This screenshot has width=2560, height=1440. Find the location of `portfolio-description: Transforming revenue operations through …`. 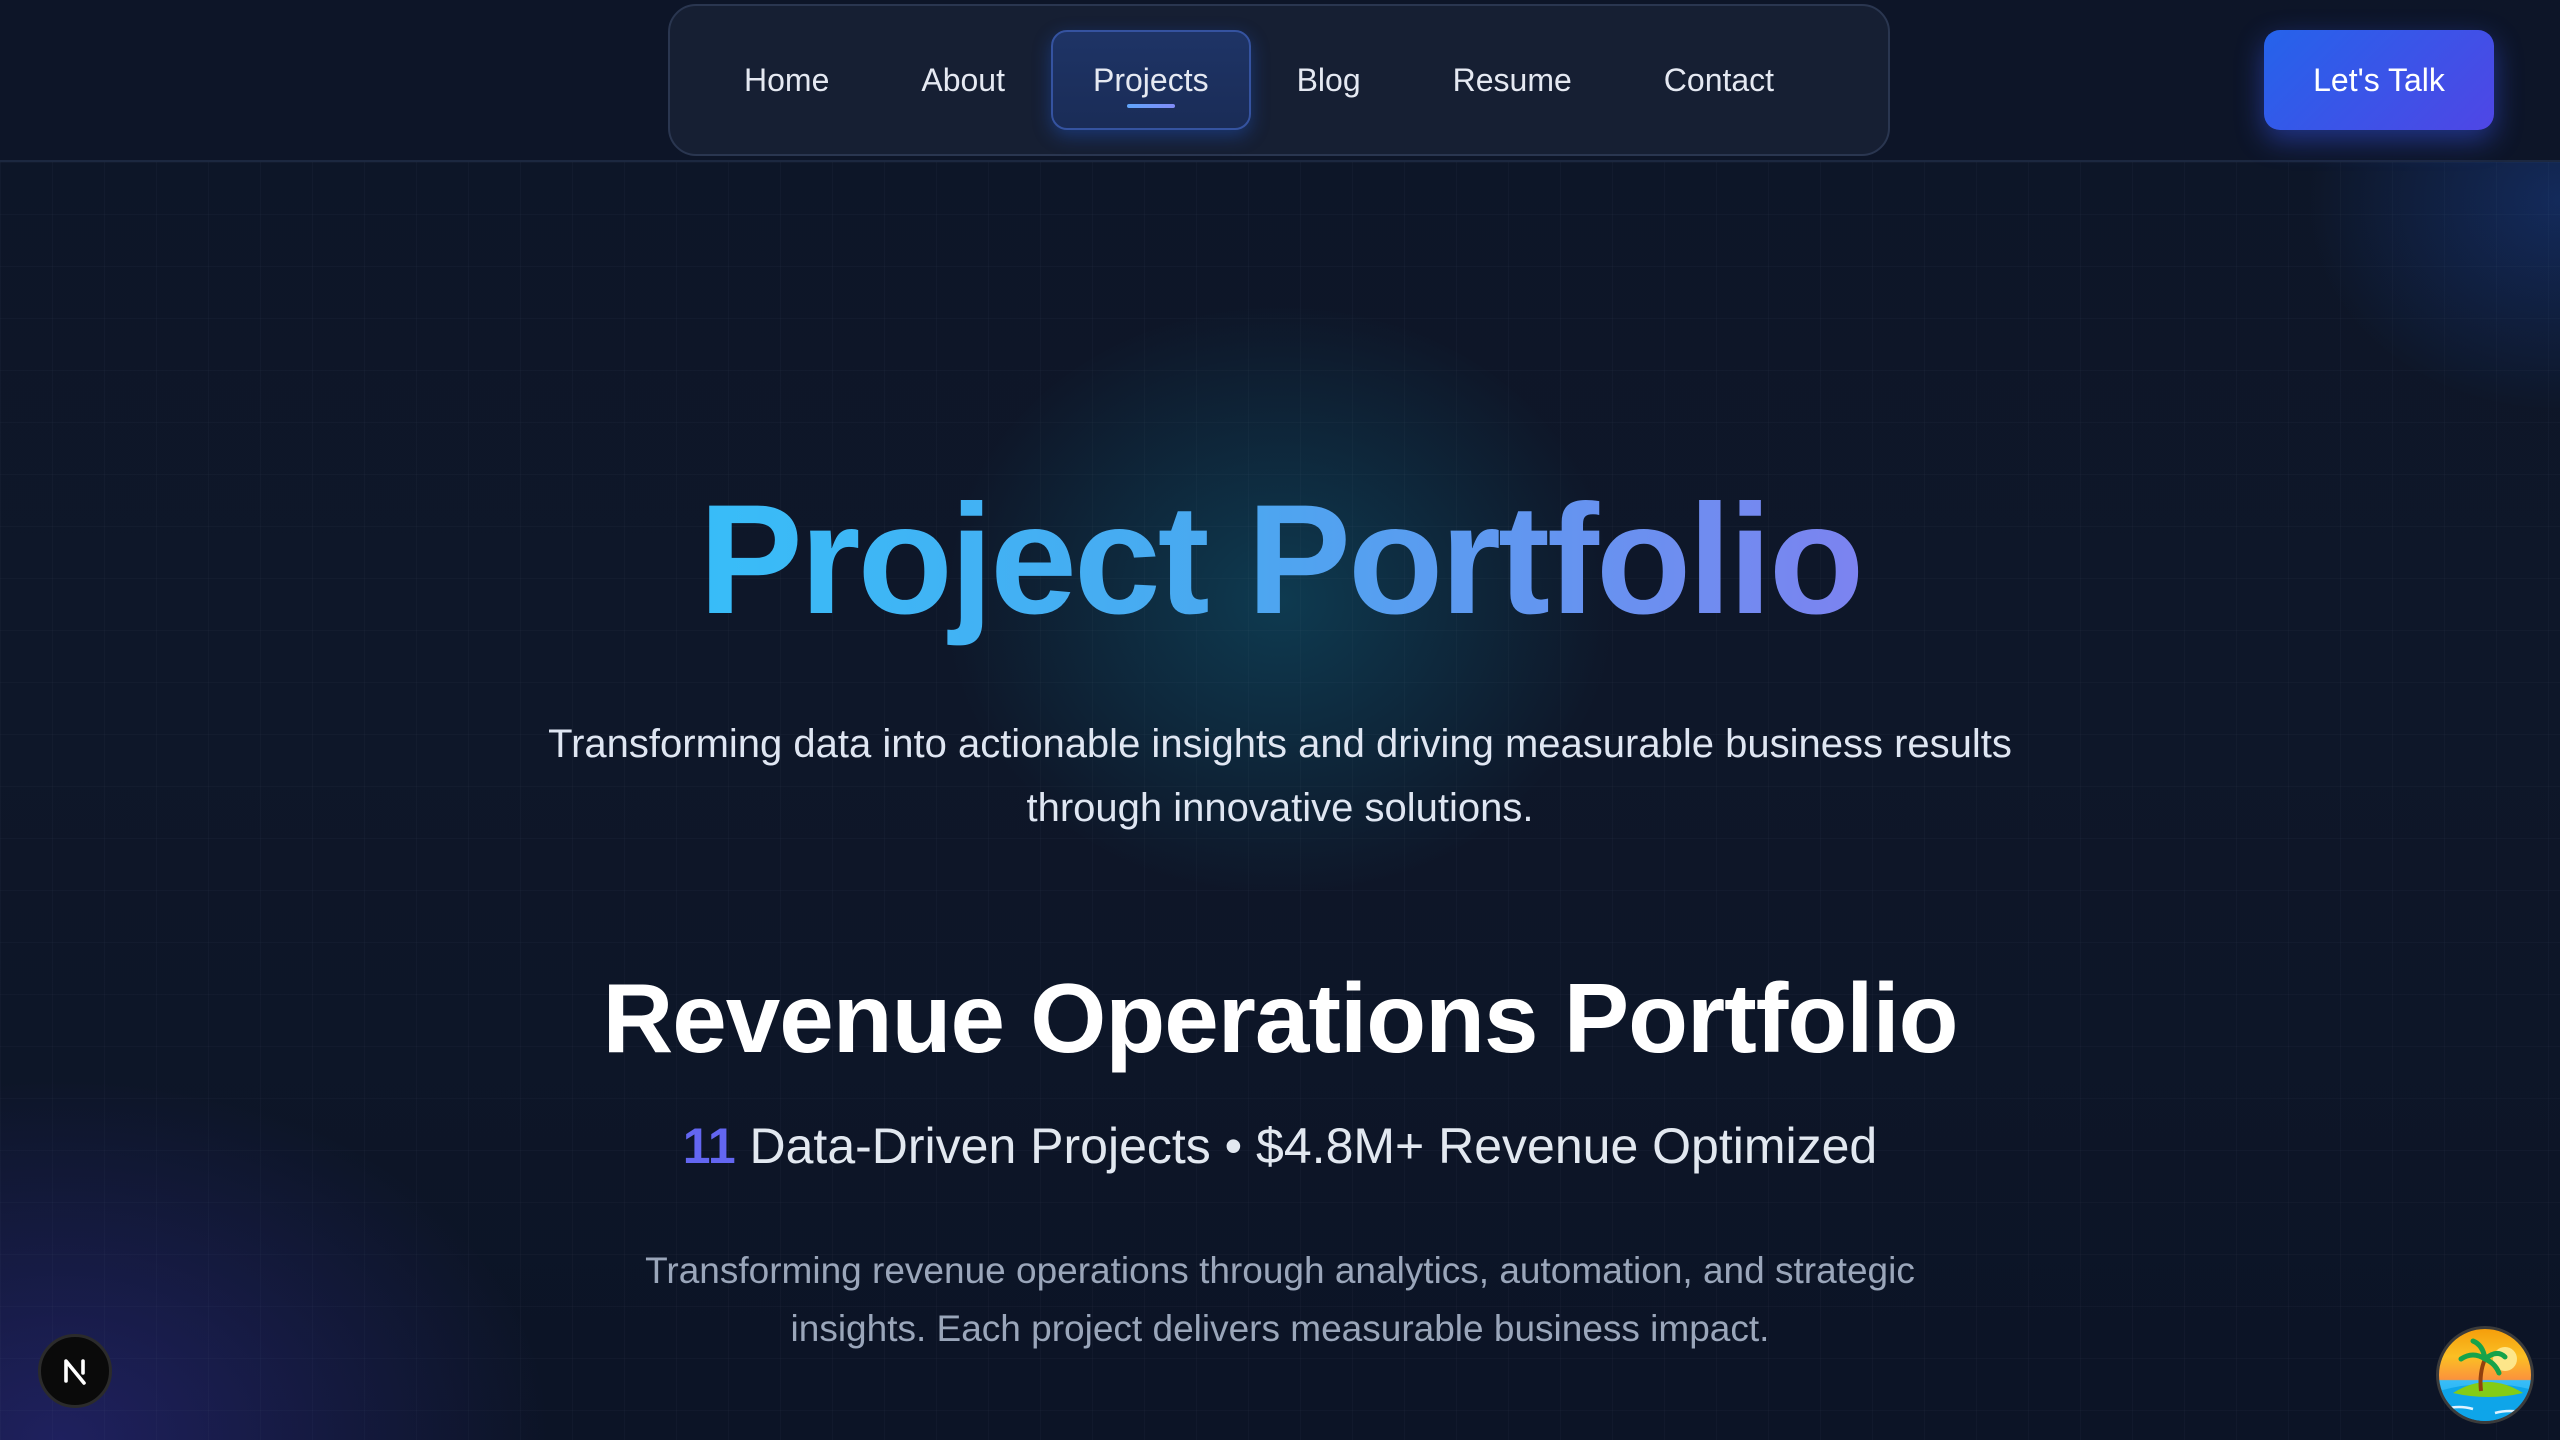

portfolio-description: Transforming revenue operations through … is located at coordinates (1280, 1300).